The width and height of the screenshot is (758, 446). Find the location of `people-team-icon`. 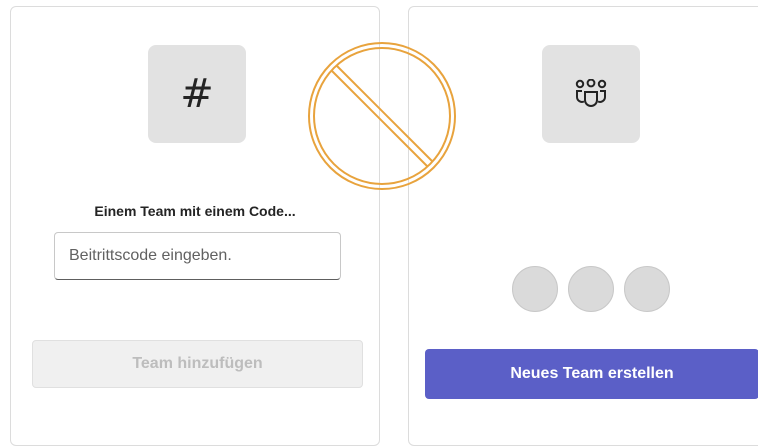

people-team-icon is located at coordinates (591, 93).